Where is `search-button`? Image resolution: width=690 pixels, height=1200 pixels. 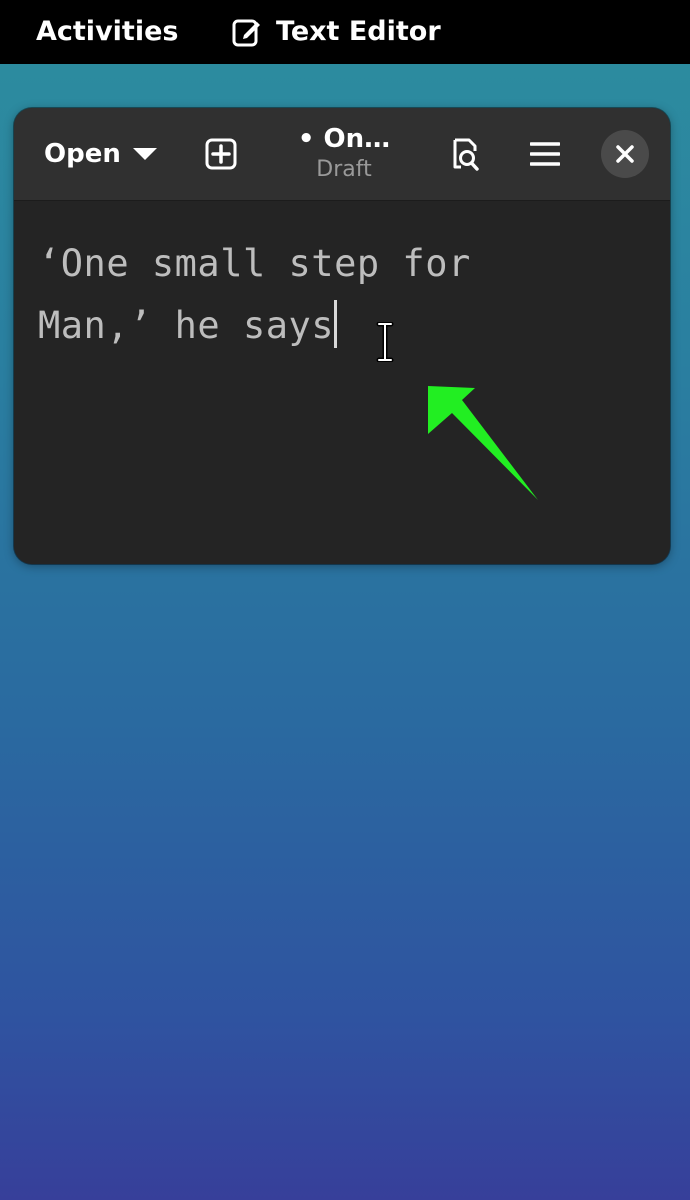
search-button is located at coordinates (465, 154).